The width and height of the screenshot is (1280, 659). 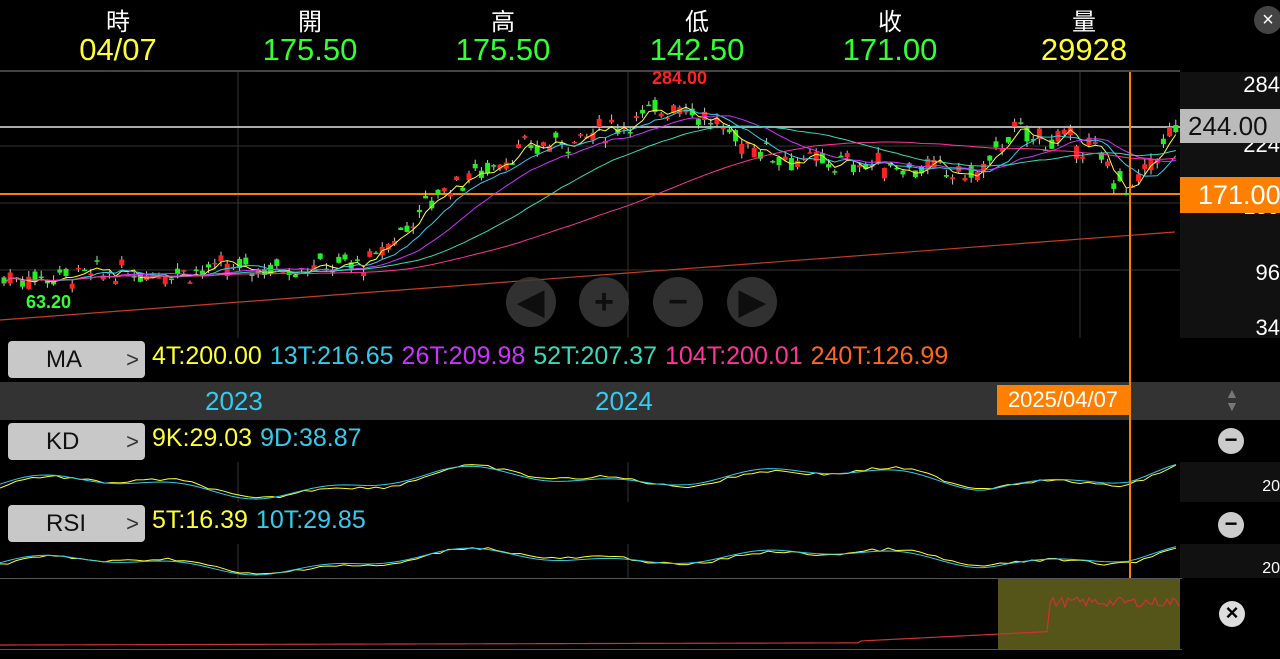 I want to click on rsi-settings-button: RSI >, so click(x=76, y=523).